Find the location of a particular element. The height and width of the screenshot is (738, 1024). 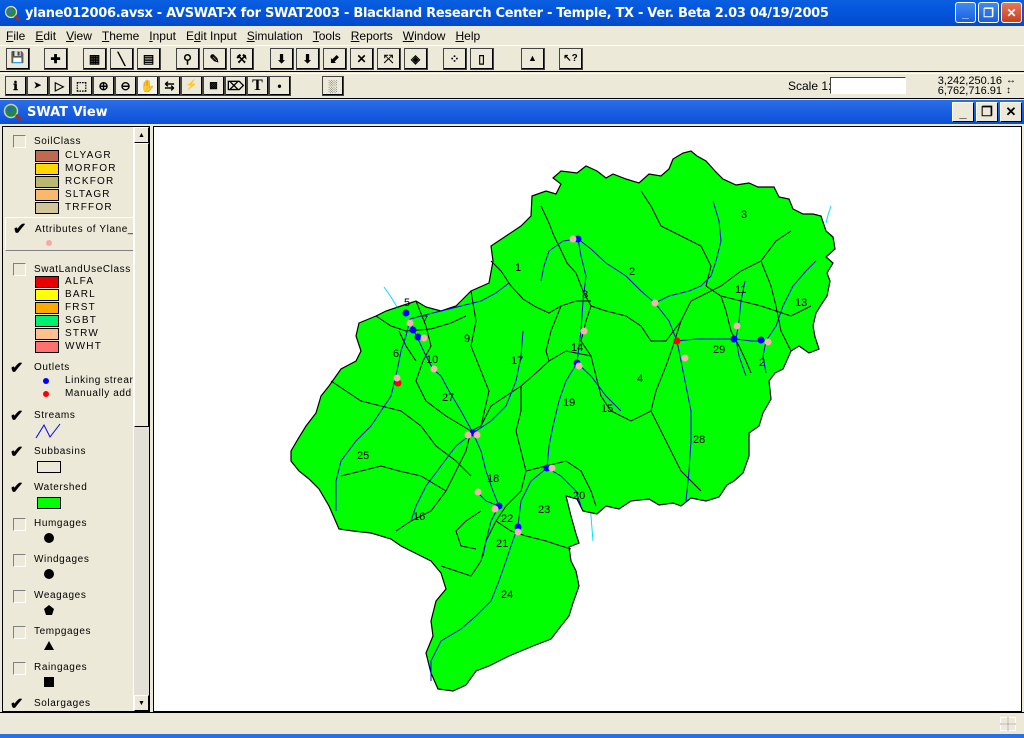

scale-input is located at coordinates (868, 85).